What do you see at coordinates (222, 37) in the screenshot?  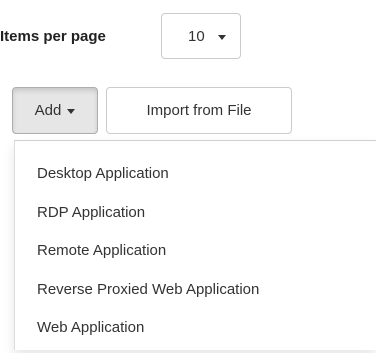 I see `chevron-down-icon` at bounding box center [222, 37].